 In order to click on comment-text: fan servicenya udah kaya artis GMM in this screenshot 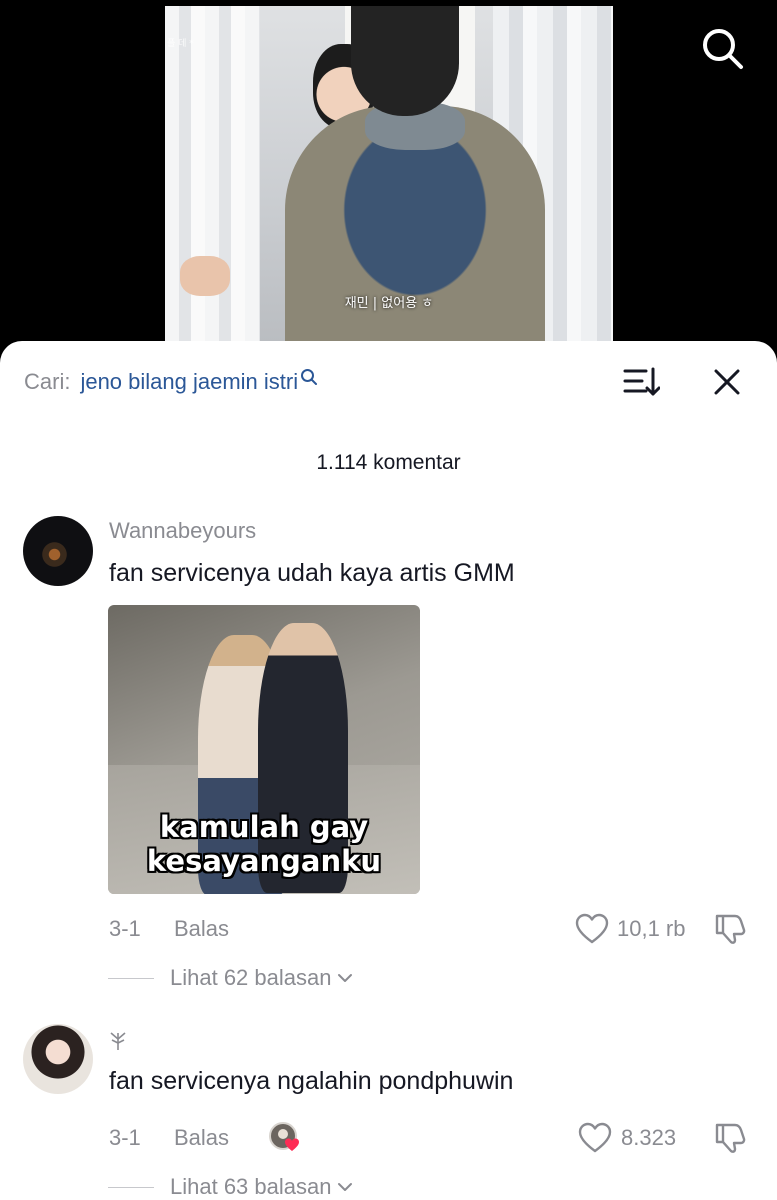, I will do `click(312, 573)`.